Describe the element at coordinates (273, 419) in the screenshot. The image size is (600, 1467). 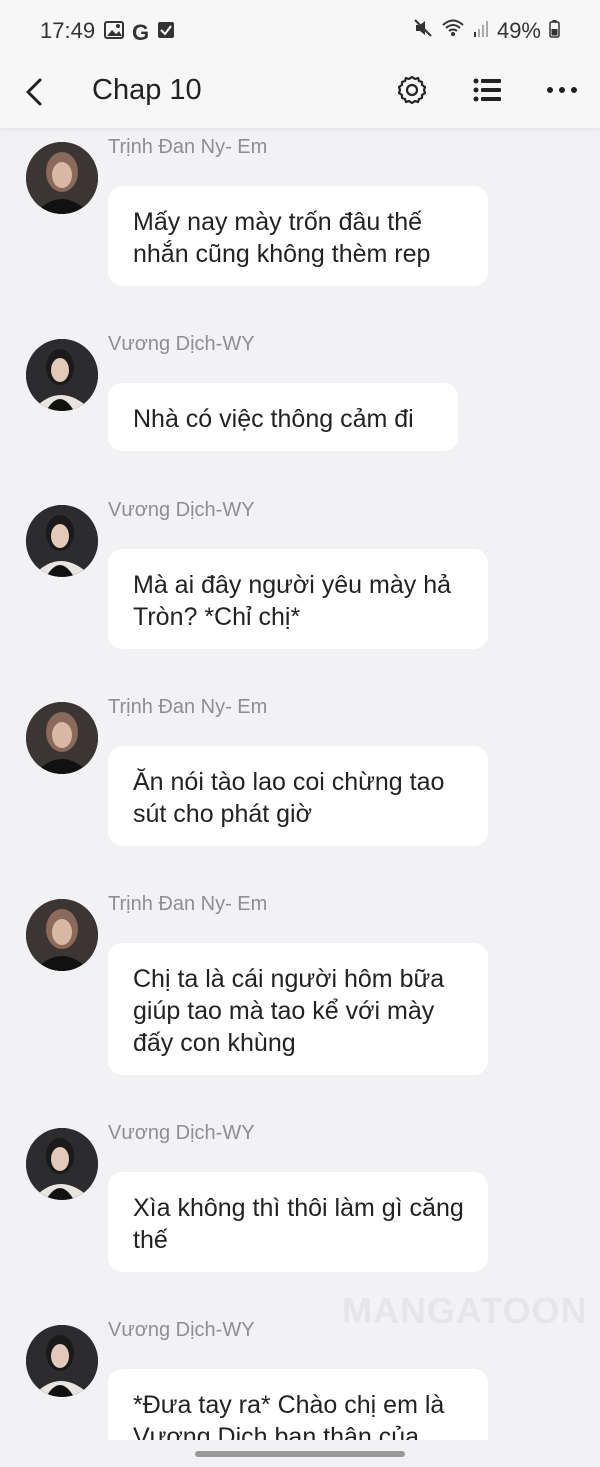
I see `message-text: Nhà có việc thông cảm đi` at that location.